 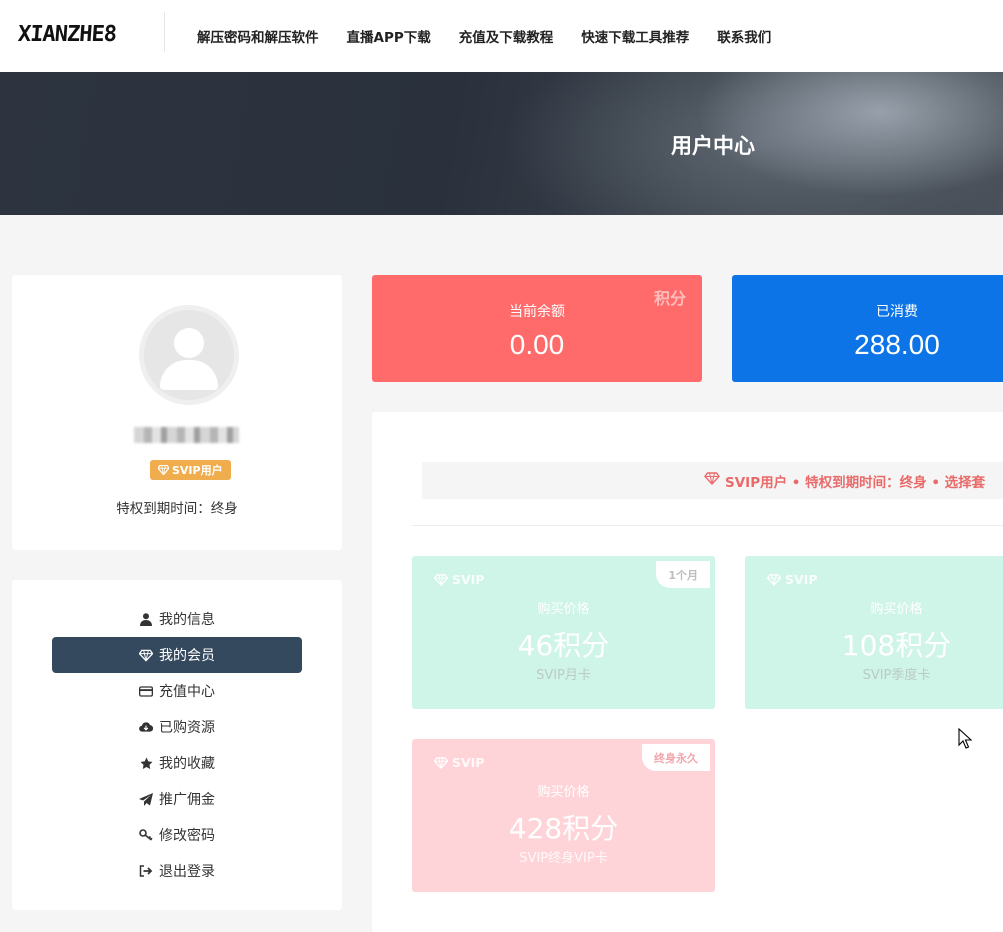 I want to click on nav-link-download-tools: 快速下载工具推荐, so click(x=635, y=36).